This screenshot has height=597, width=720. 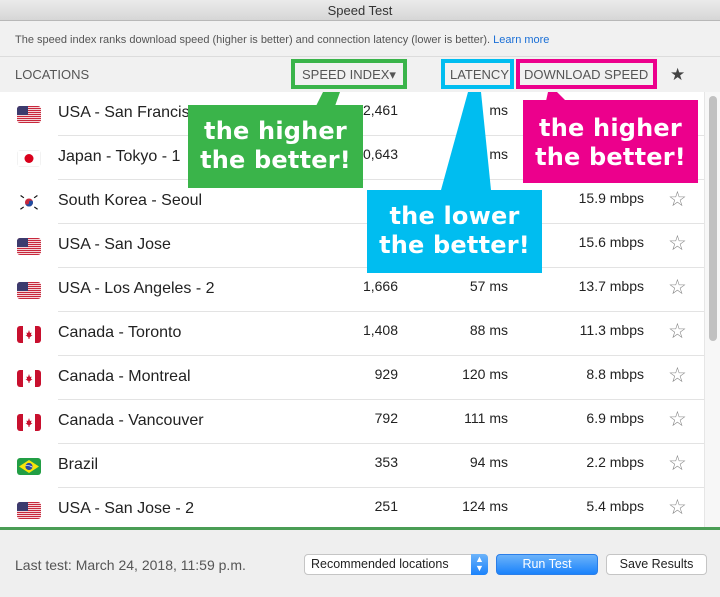 I want to click on window-title-bar: Speed Test, so click(x=360, y=10).